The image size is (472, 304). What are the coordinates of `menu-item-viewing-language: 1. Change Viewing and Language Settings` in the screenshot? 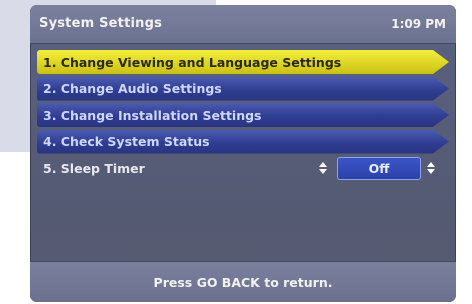 It's located at (243, 62).